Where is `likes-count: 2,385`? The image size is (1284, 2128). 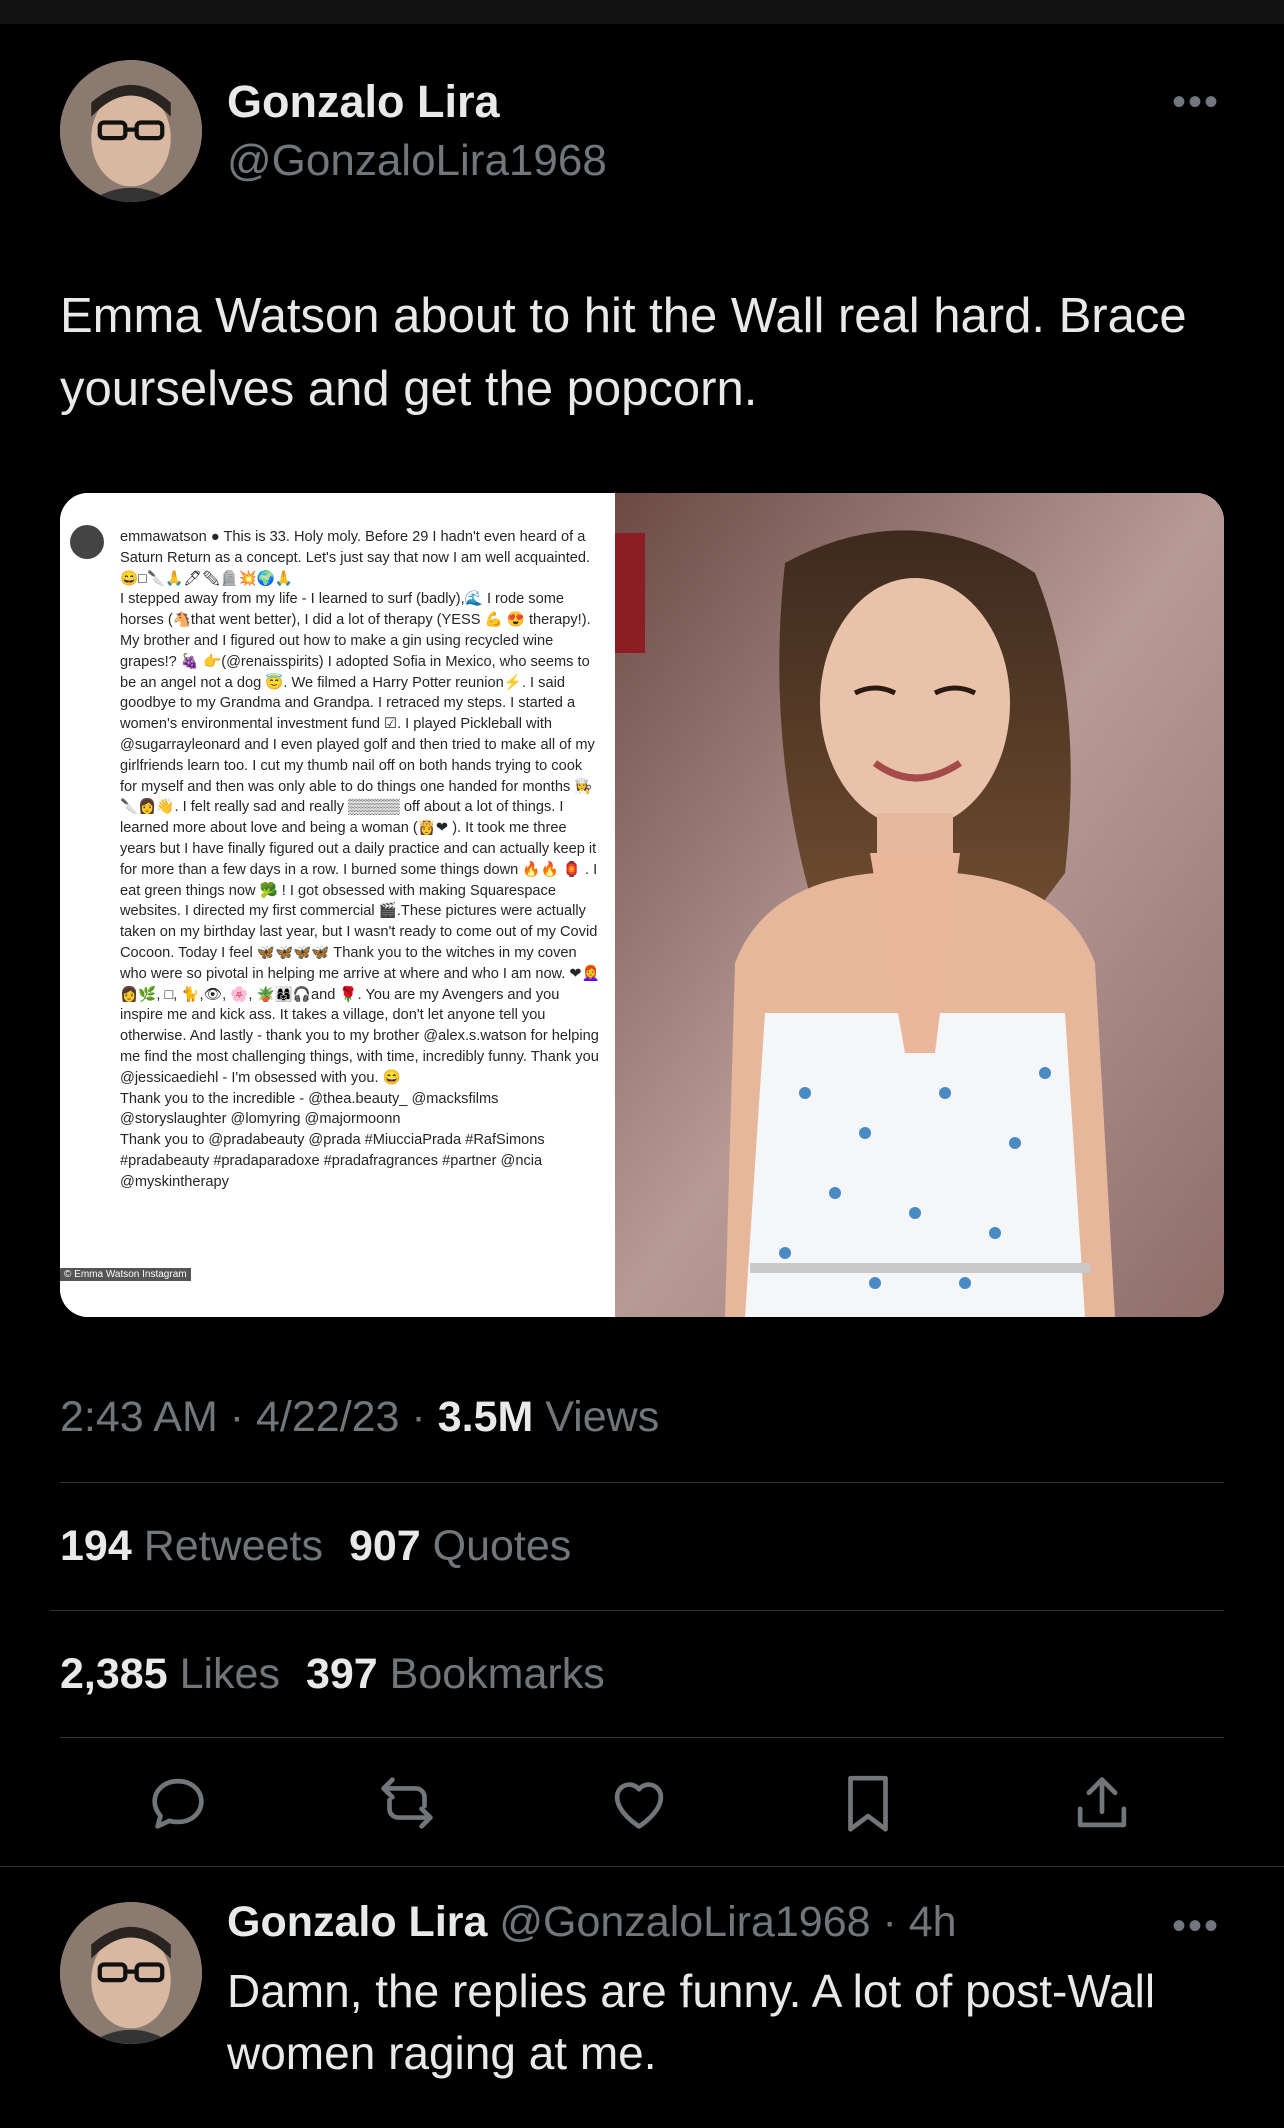 likes-count: 2,385 is located at coordinates (114, 1674).